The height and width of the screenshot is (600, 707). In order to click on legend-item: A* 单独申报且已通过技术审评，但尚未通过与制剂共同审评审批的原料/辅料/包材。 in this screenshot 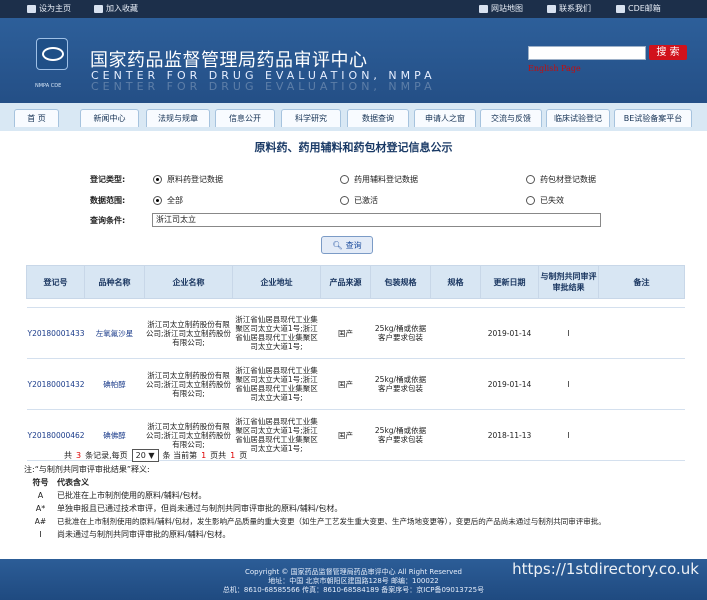, I will do `click(189, 508)`.